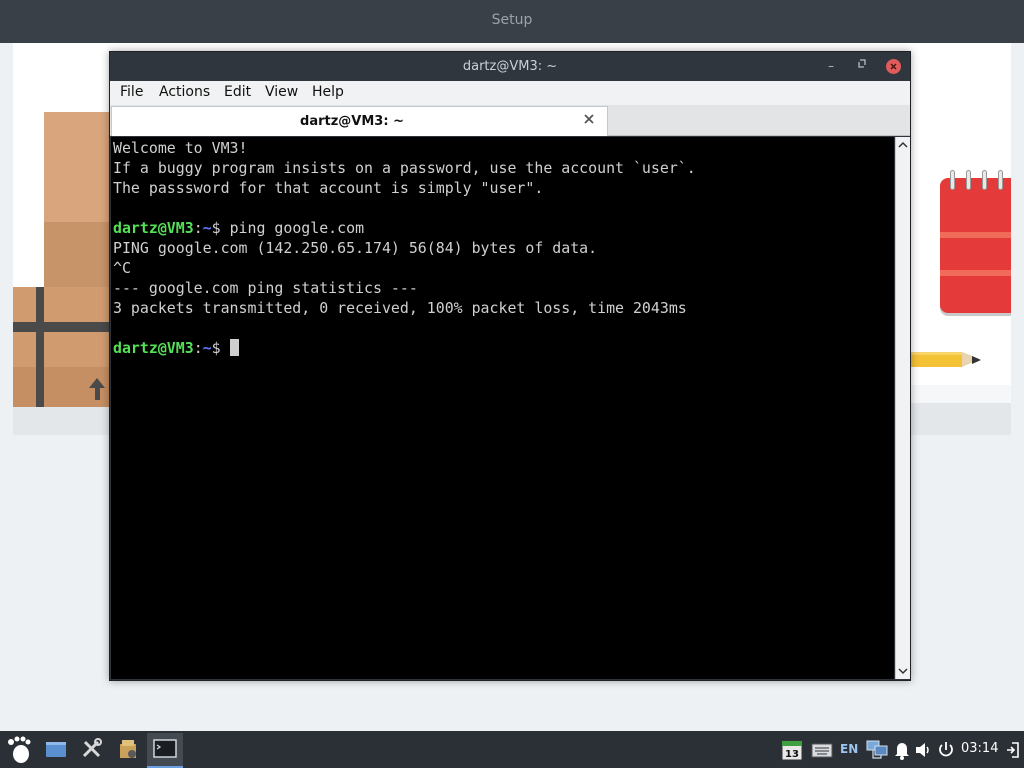  What do you see at coordinates (328, 92) in the screenshot?
I see `menu-help: Help` at bounding box center [328, 92].